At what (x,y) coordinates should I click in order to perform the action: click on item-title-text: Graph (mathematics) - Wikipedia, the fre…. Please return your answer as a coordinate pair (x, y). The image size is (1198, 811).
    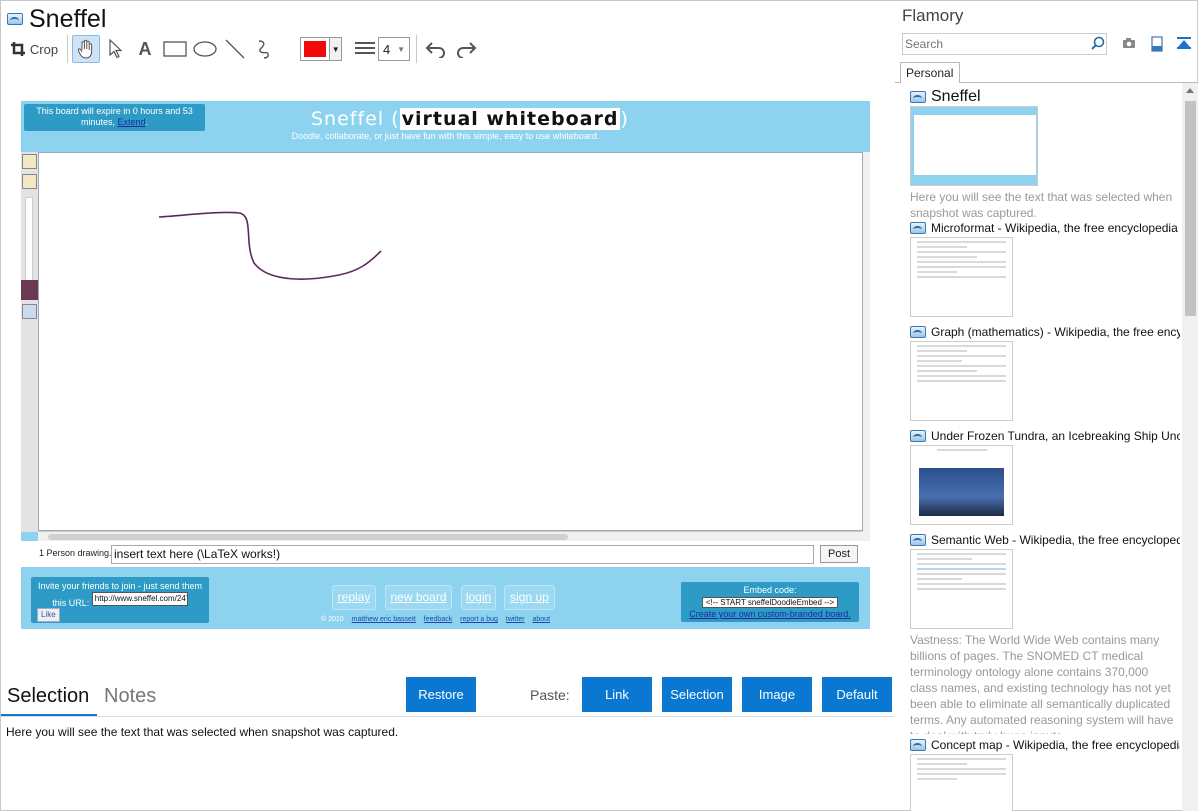
    Looking at the image, I should click on (1055, 332).